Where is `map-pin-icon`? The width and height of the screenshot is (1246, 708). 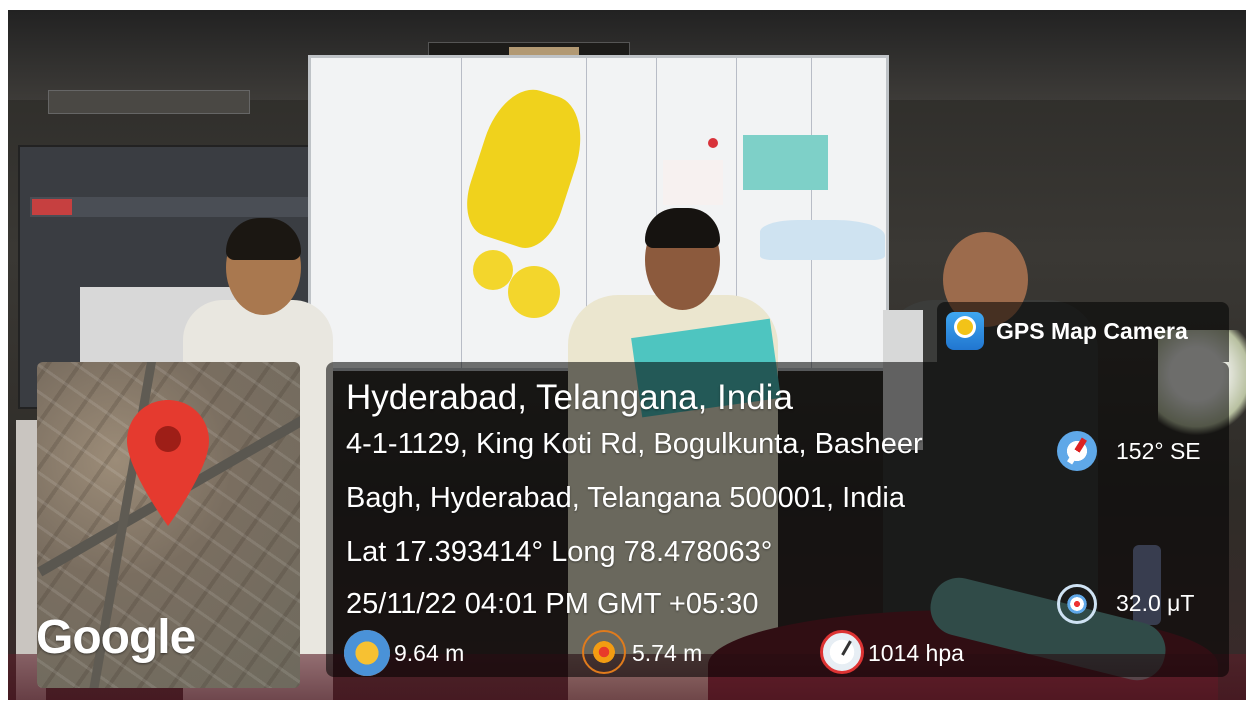
map-pin-icon is located at coordinates (168, 463).